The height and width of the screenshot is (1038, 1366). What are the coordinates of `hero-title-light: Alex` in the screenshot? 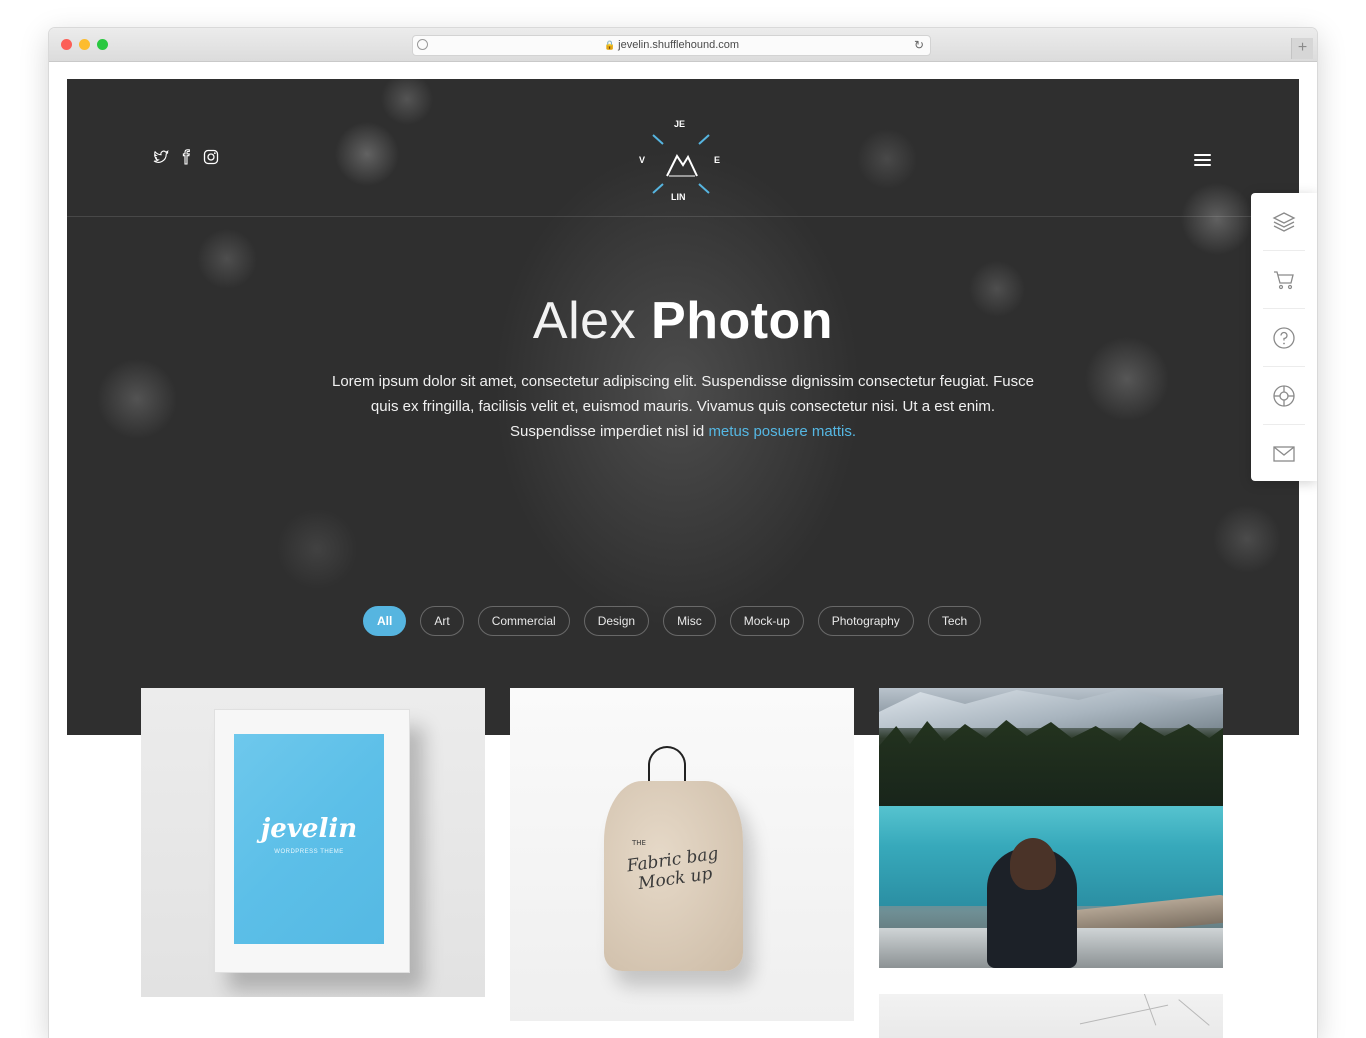 It's located at (584, 321).